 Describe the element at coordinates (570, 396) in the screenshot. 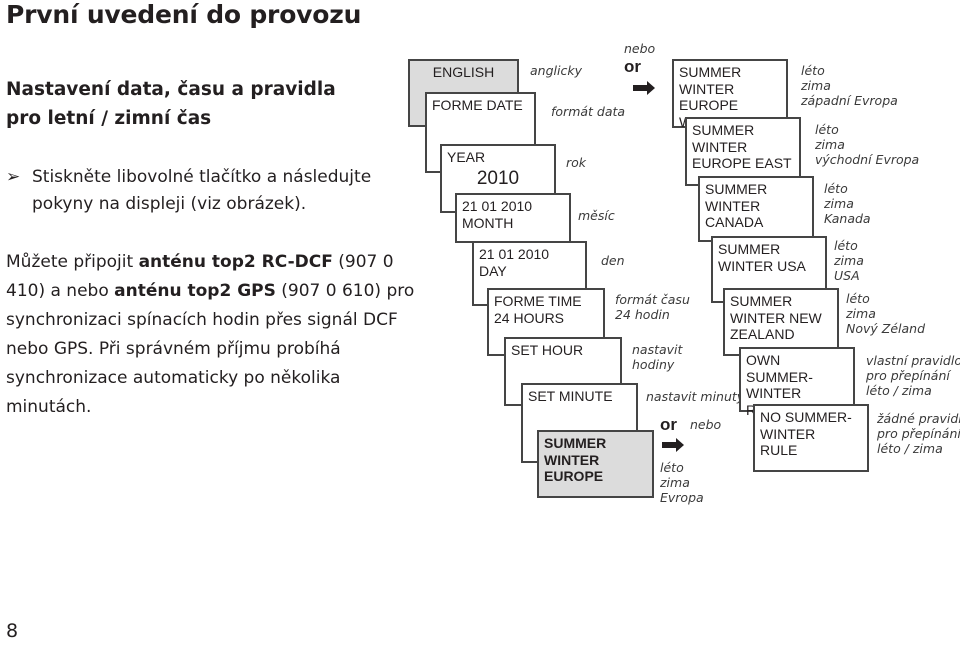

I see `display-text: SET MINUTE` at that location.